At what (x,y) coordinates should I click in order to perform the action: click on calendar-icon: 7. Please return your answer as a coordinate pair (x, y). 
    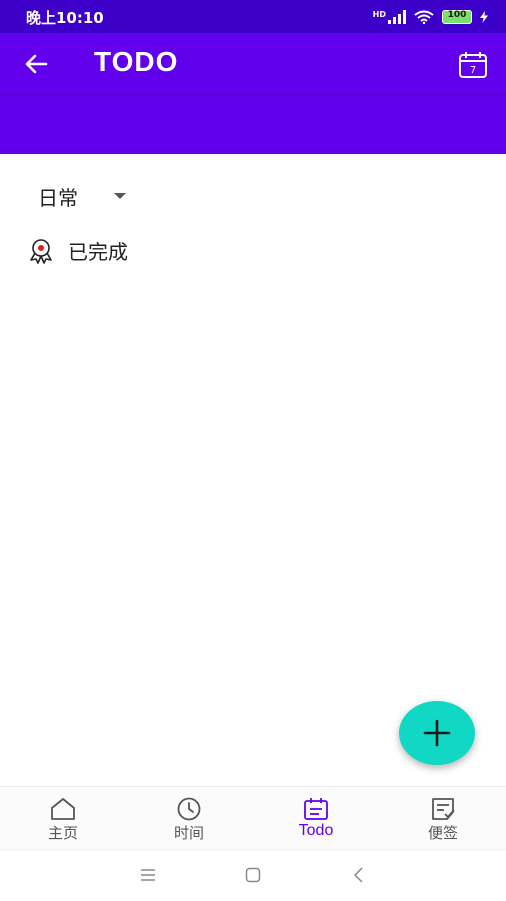
    Looking at the image, I should click on (473, 65).